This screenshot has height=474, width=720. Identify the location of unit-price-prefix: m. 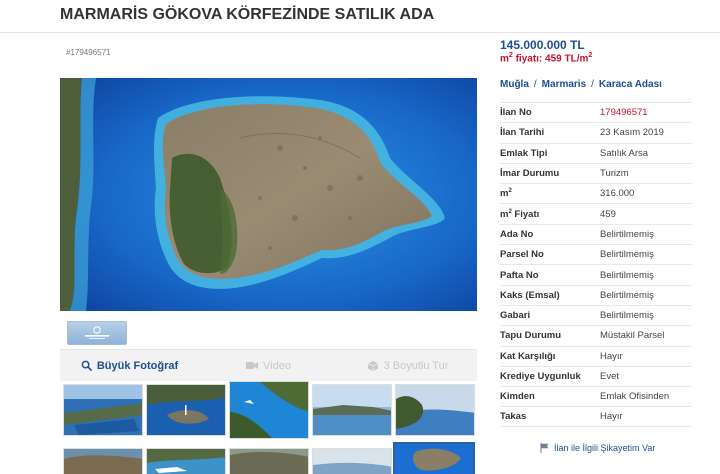
(504, 59).